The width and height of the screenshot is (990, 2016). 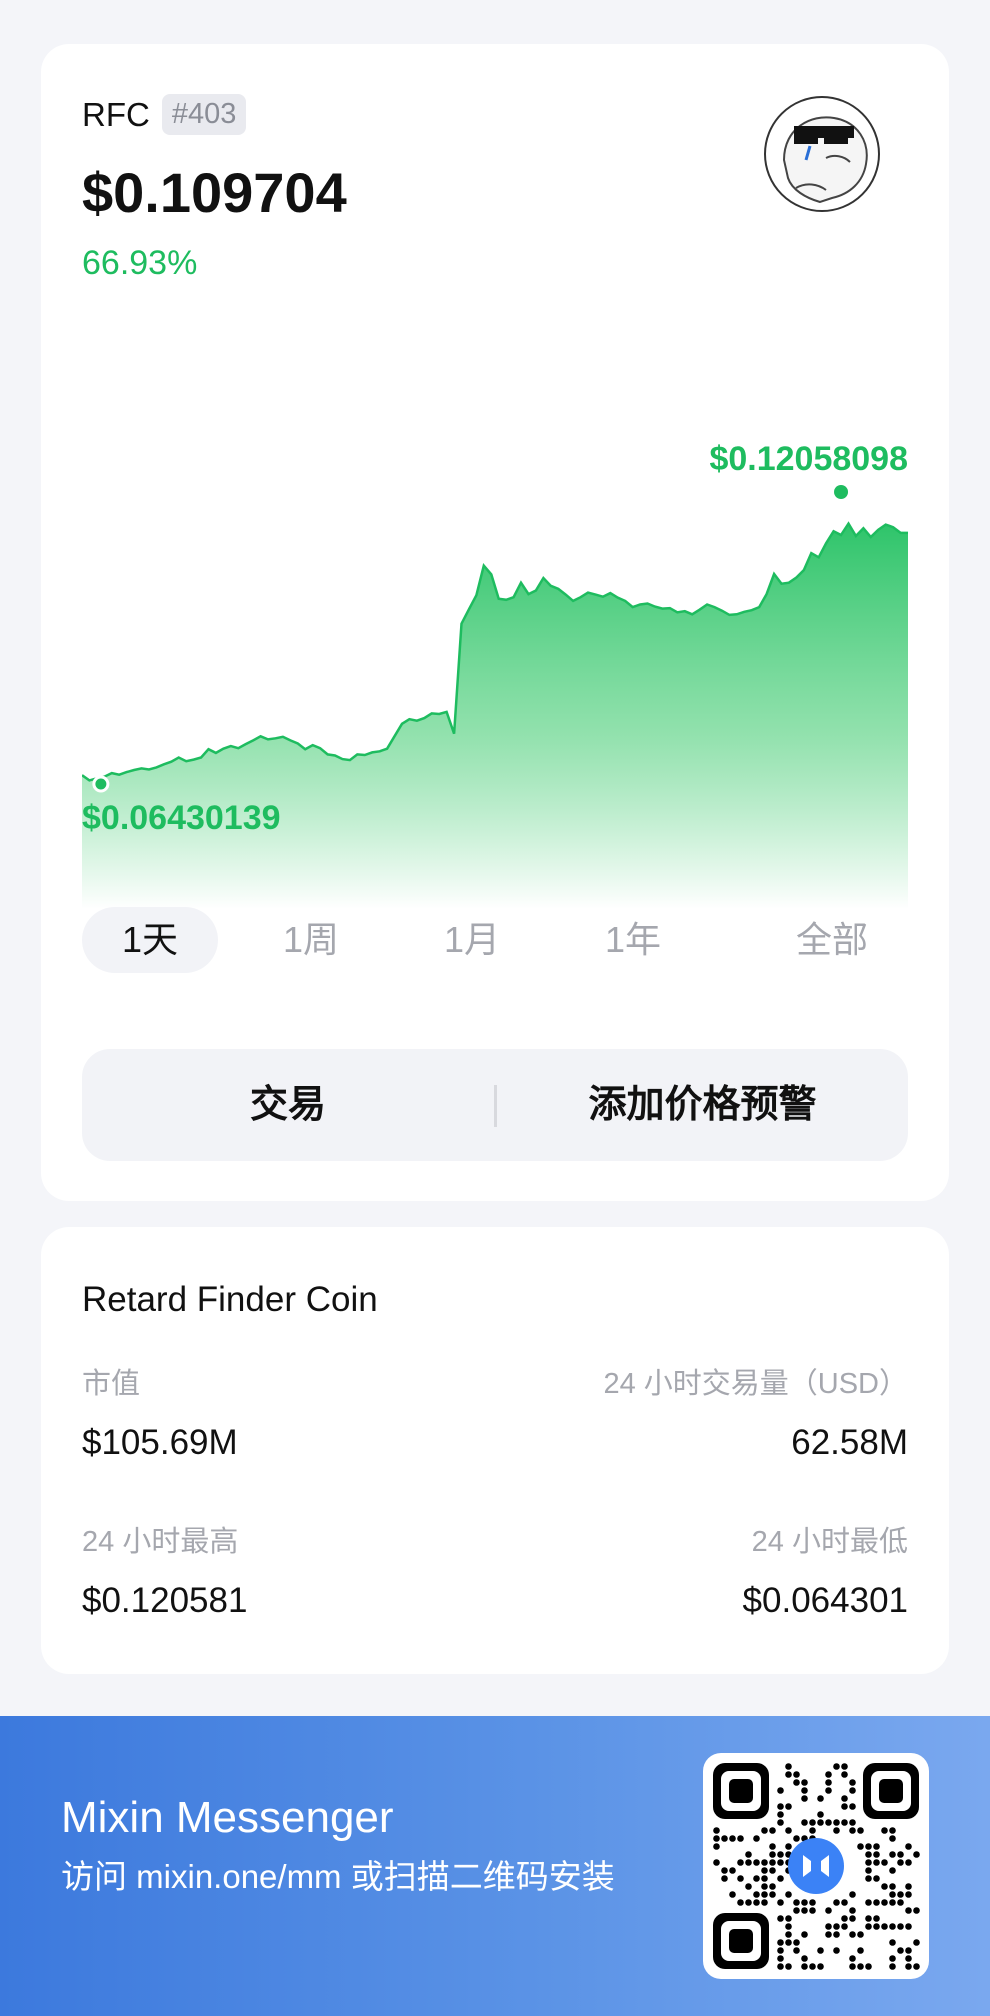 What do you see at coordinates (829, 1542) in the screenshot?
I see `low-24h-label: 24 小时最低` at bounding box center [829, 1542].